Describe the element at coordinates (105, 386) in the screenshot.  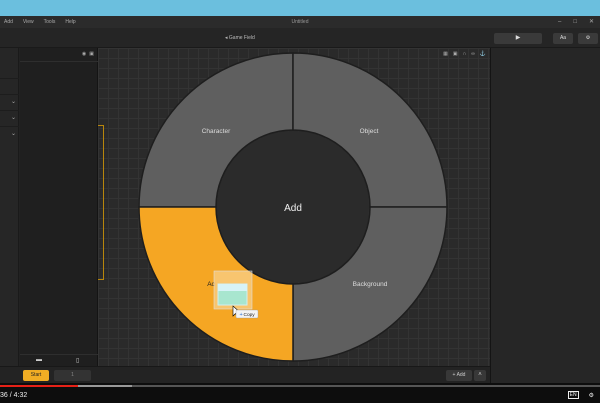
I see `progress-buffered` at that location.